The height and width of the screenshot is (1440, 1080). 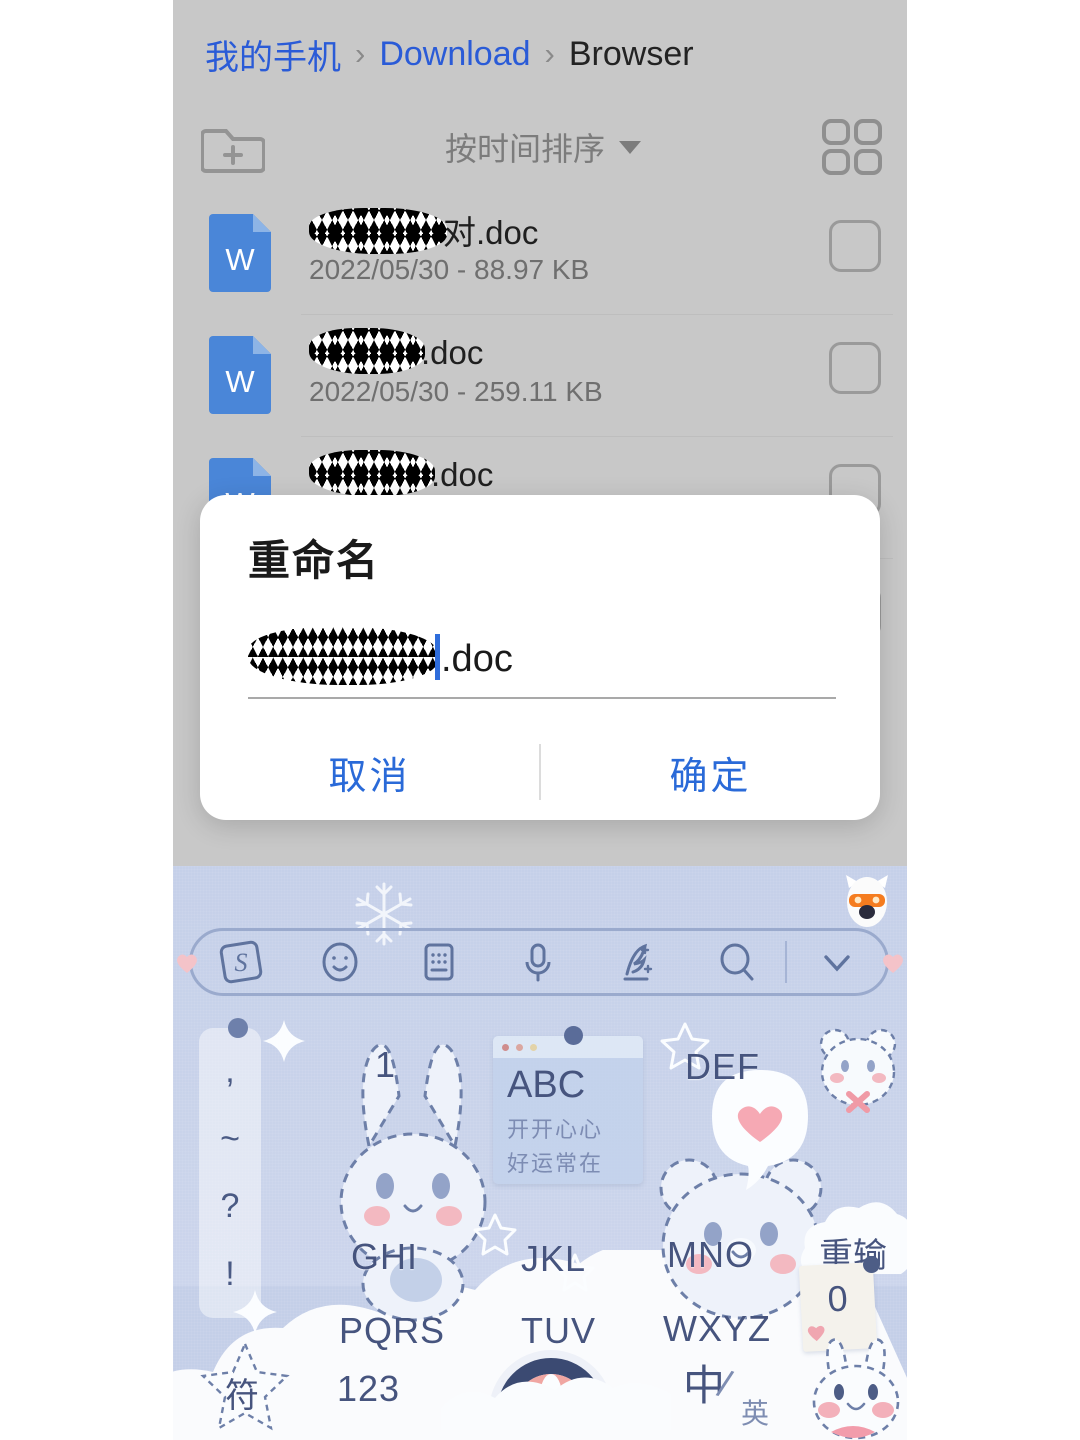 What do you see at coordinates (456, 391) in the screenshot?
I see `file-meta: 2022/05/30 - 259.11 KB` at bounding box center [456, 391].